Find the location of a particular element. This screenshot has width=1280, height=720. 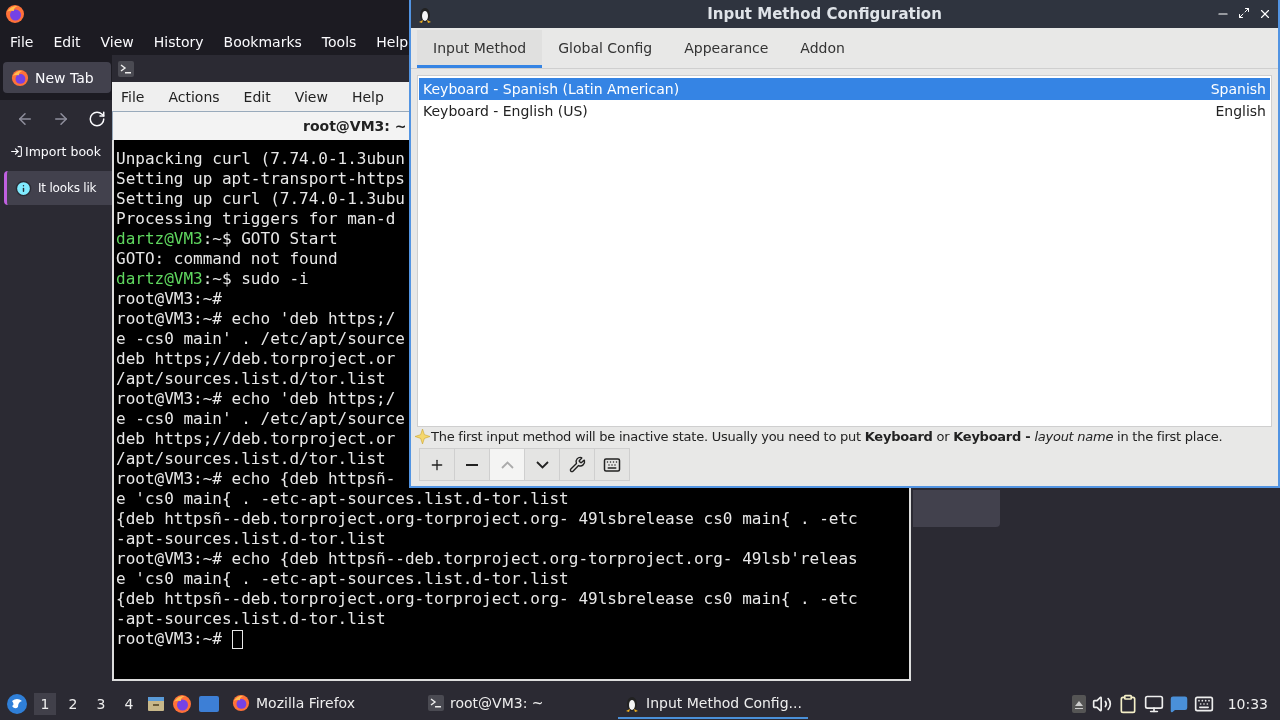

task-label: Mozilla Firefox is located at coordinates (306, 703).